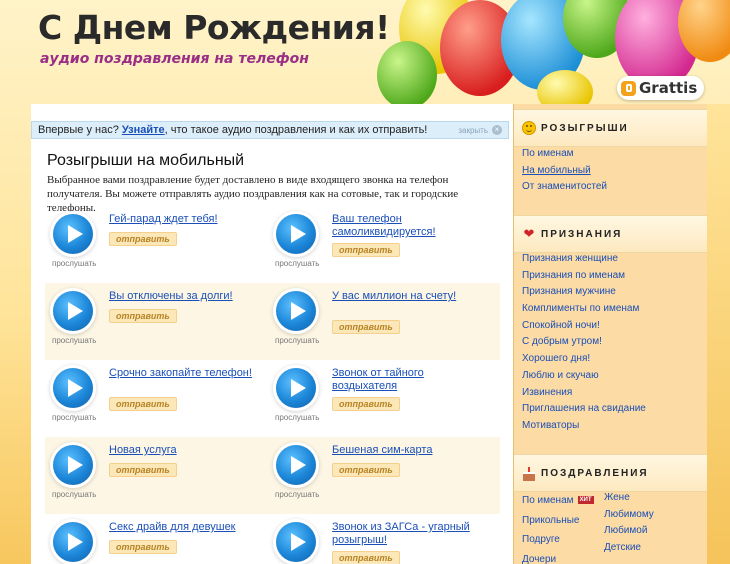  What do you see at coordinates (184, 450) in the screenshot?
I see `greeting-title-link: Новая услуга` at bounding box center [184, 450].